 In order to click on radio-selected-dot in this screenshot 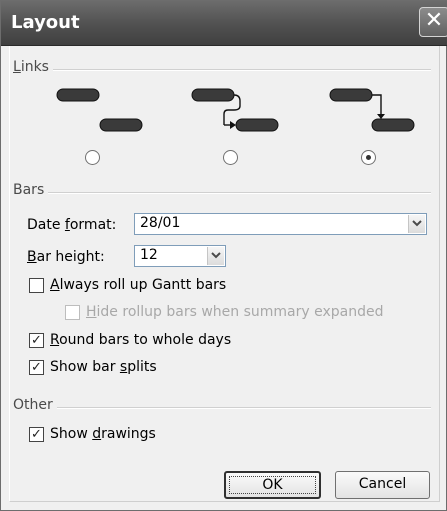, I will do `click(368, 157)`.